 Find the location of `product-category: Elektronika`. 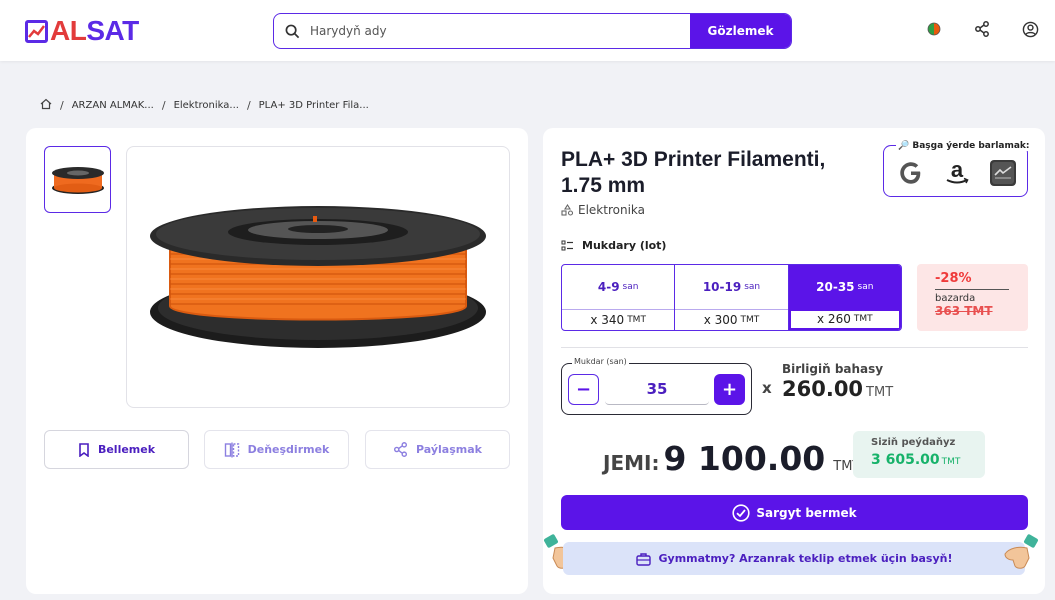

product-category: Elektronika is located at coordinates (603, 210).